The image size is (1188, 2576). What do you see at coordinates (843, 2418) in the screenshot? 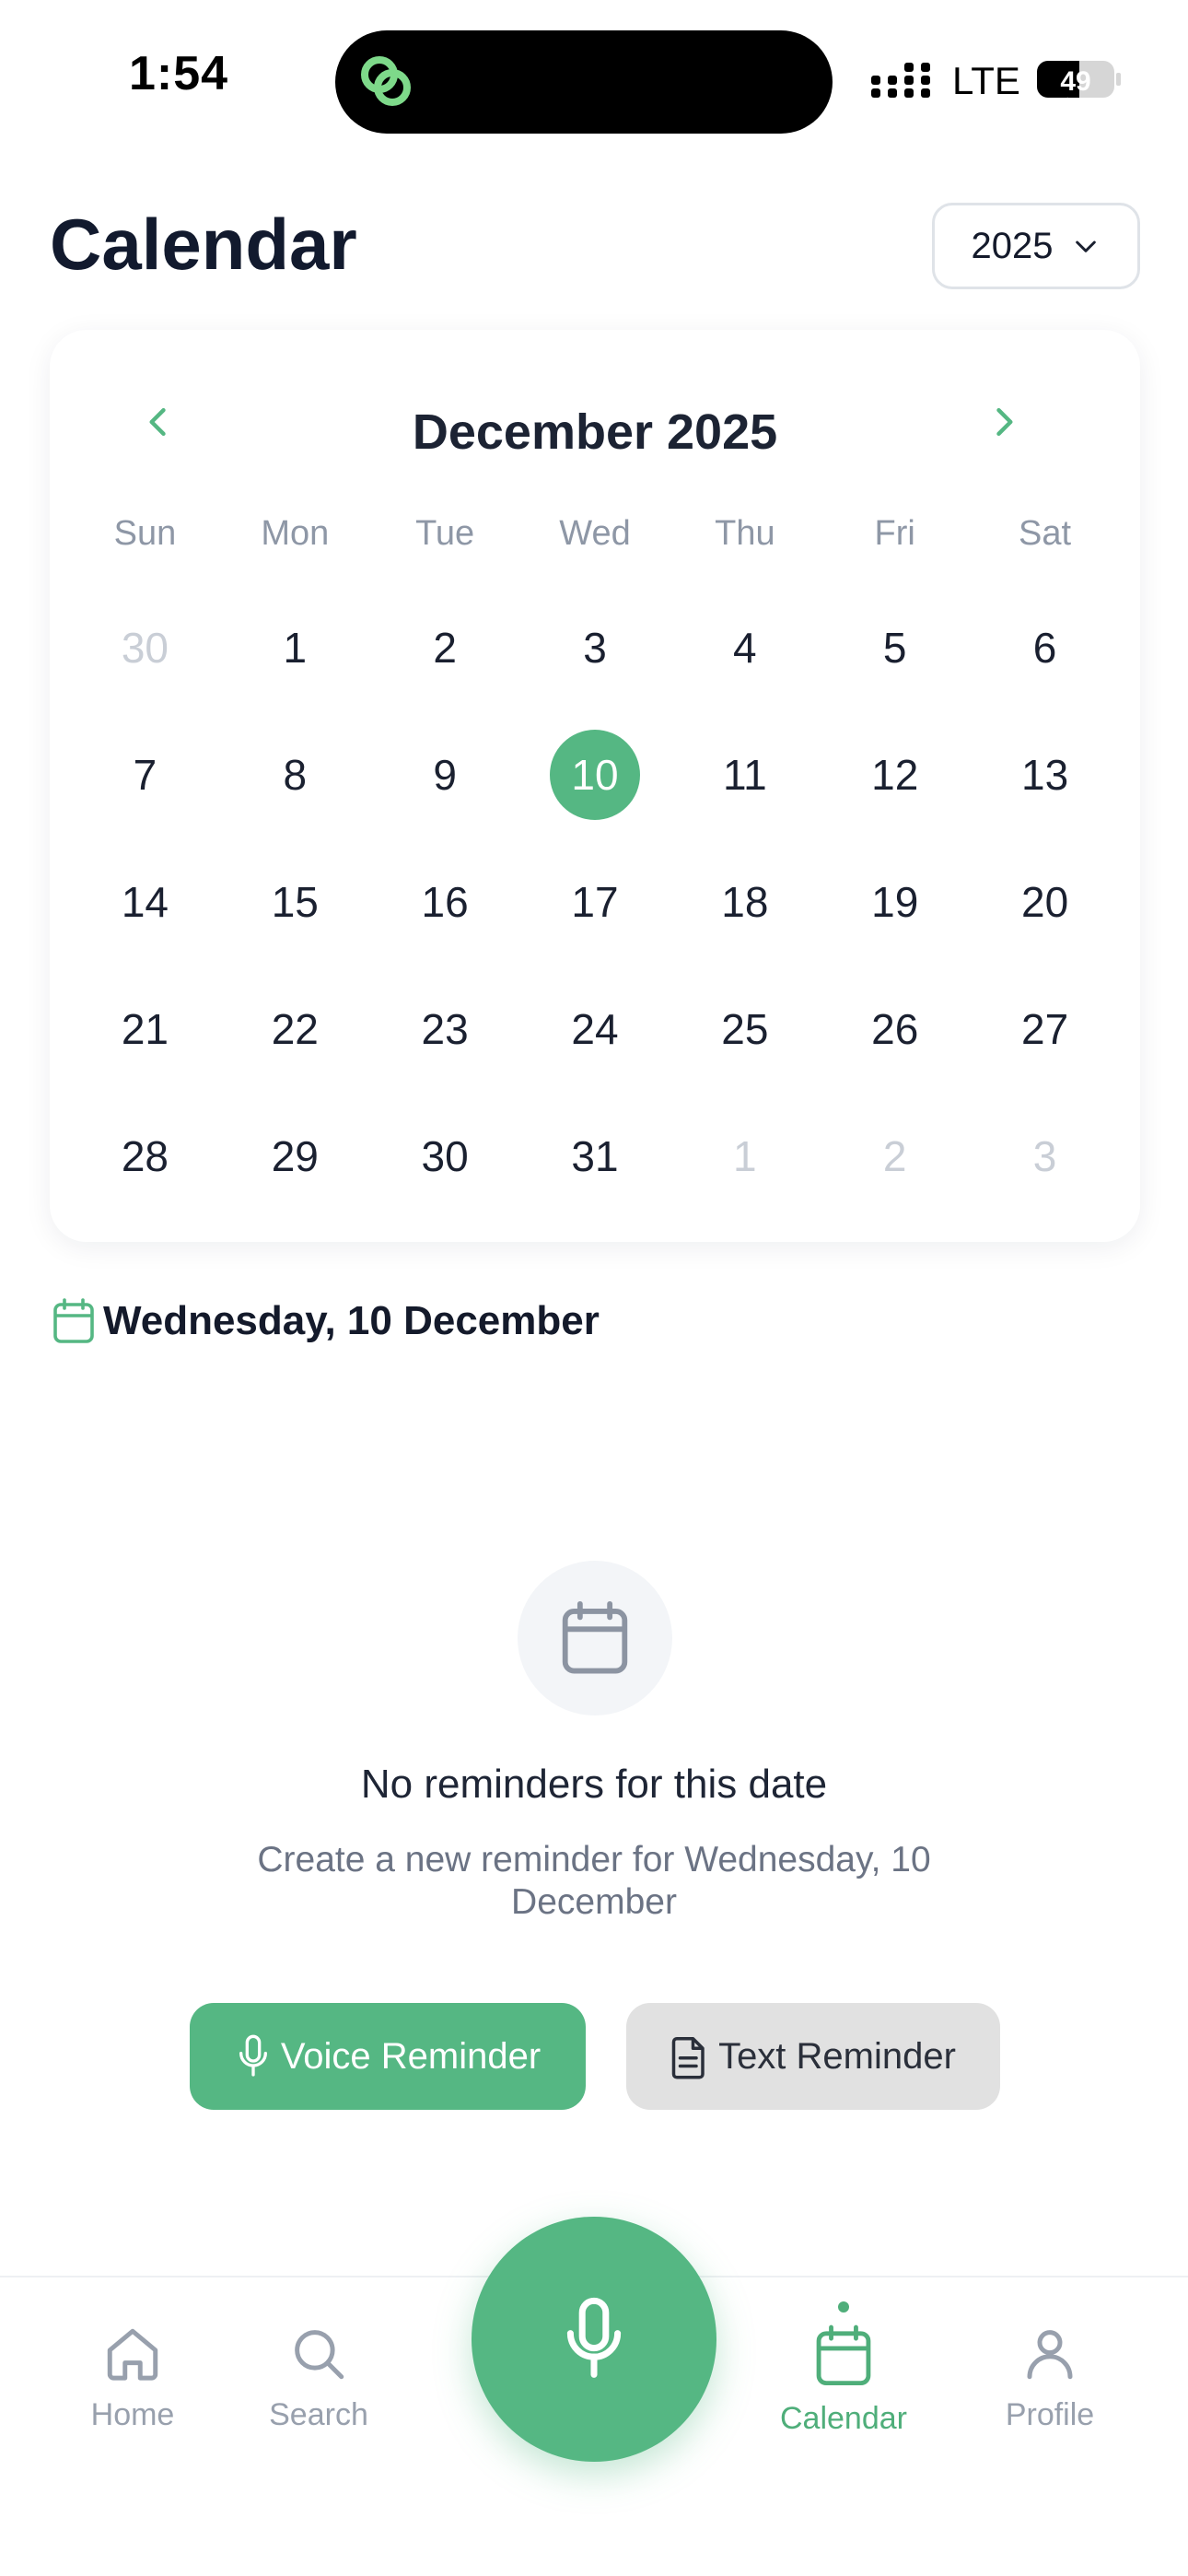
I see `nav-label-calendar: Calendar` at bounding box center [843, 2418].